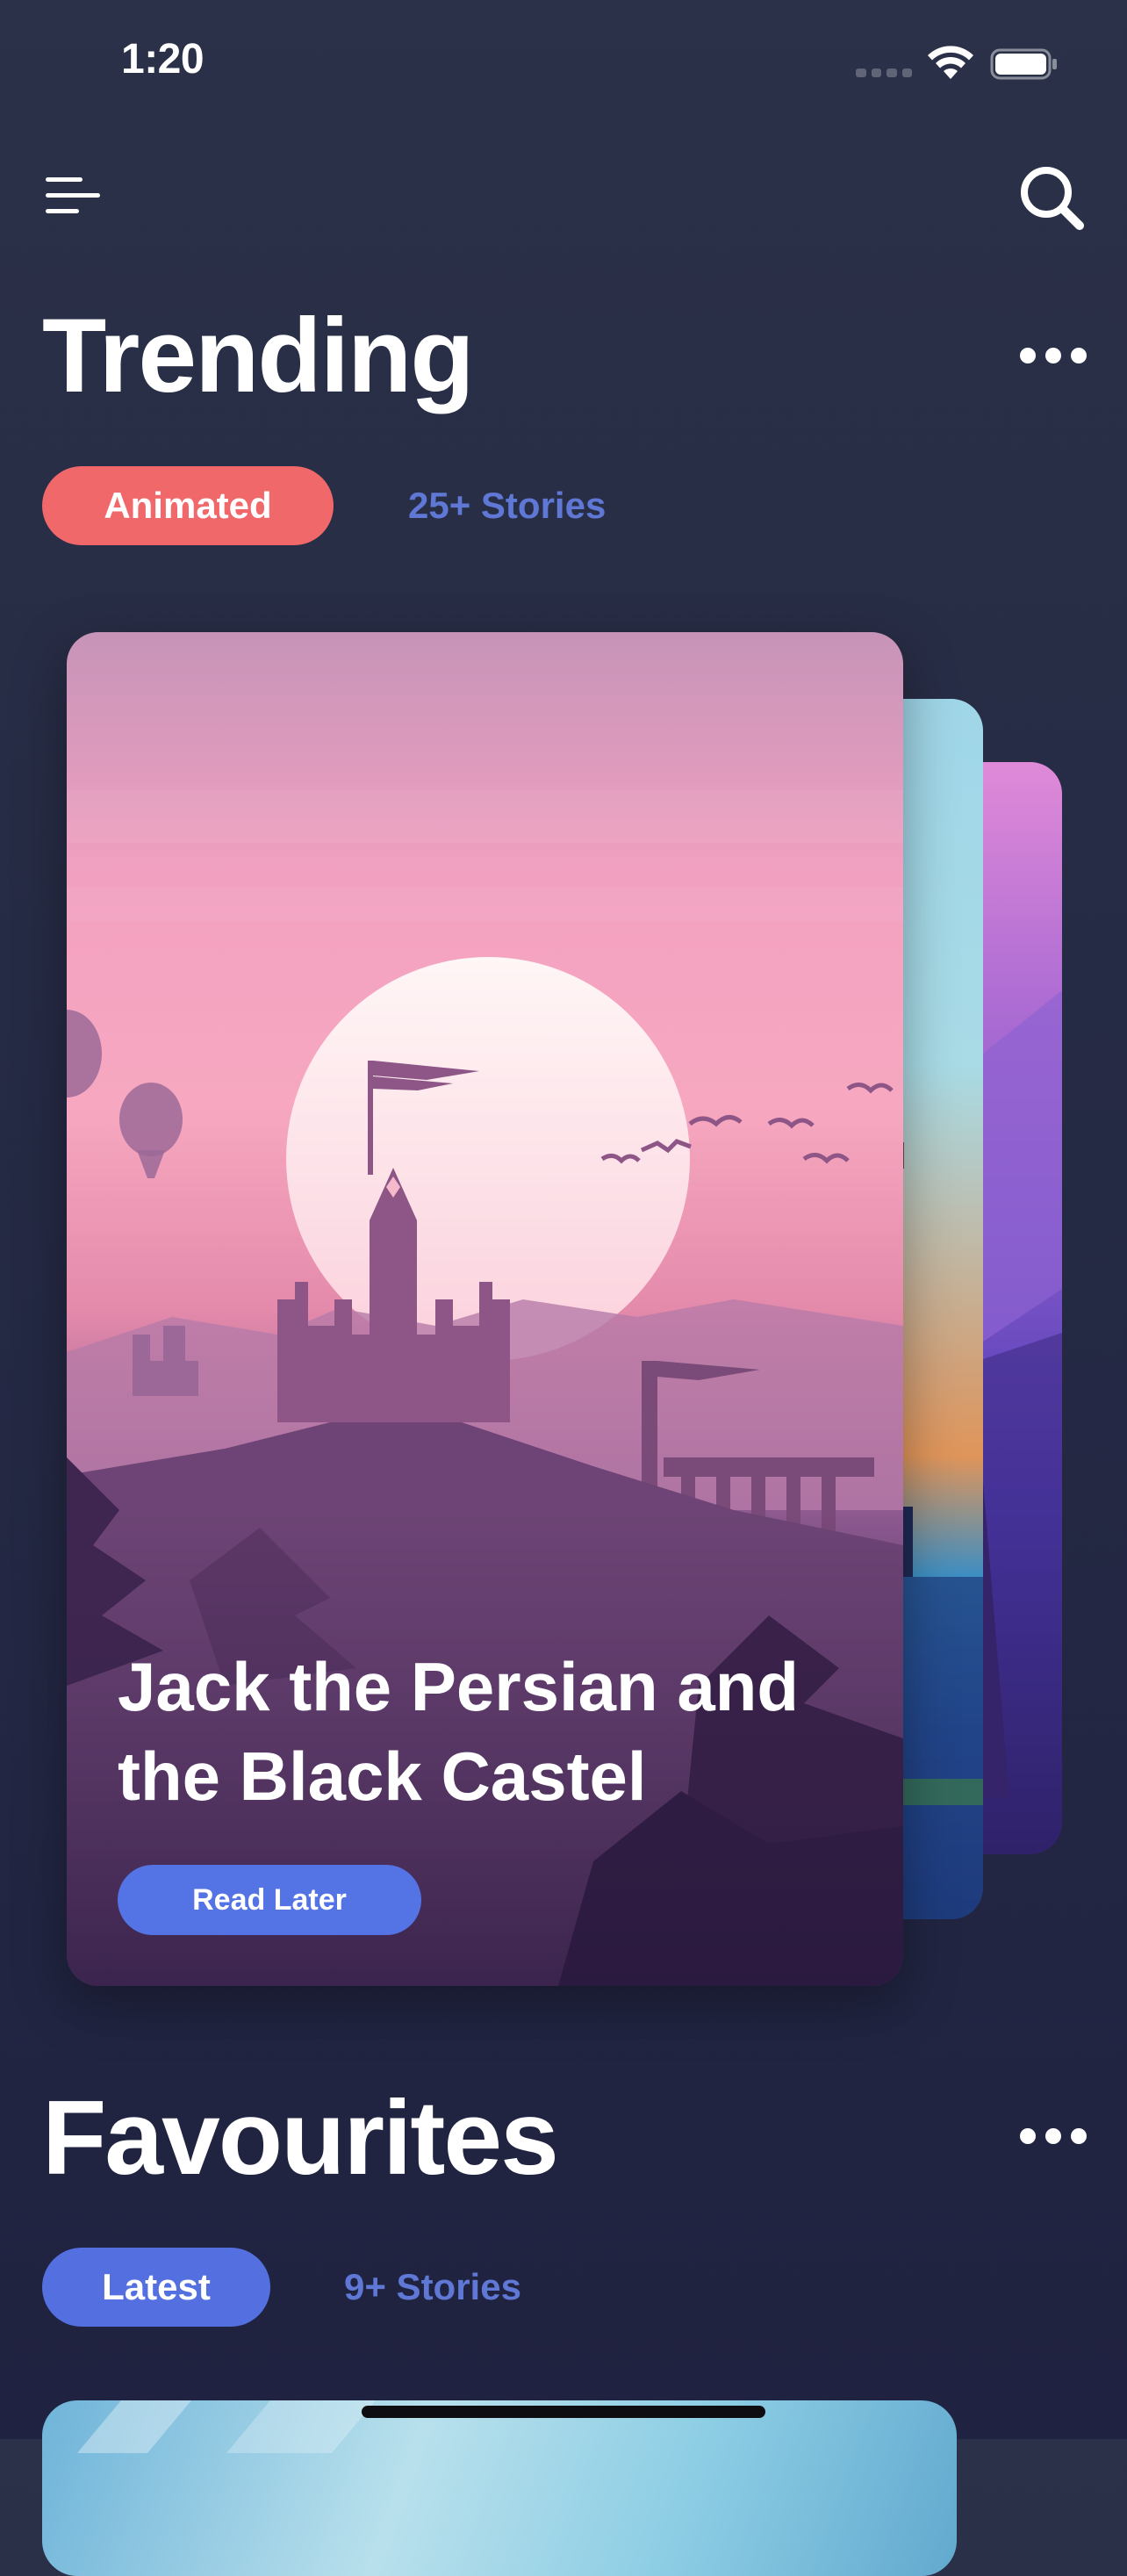 The image size is (1127, 2576). What do you see at coordinates (884, 72) in the screenshot?
I see `cellular-signal-icon` at bounding box center [884, 72].